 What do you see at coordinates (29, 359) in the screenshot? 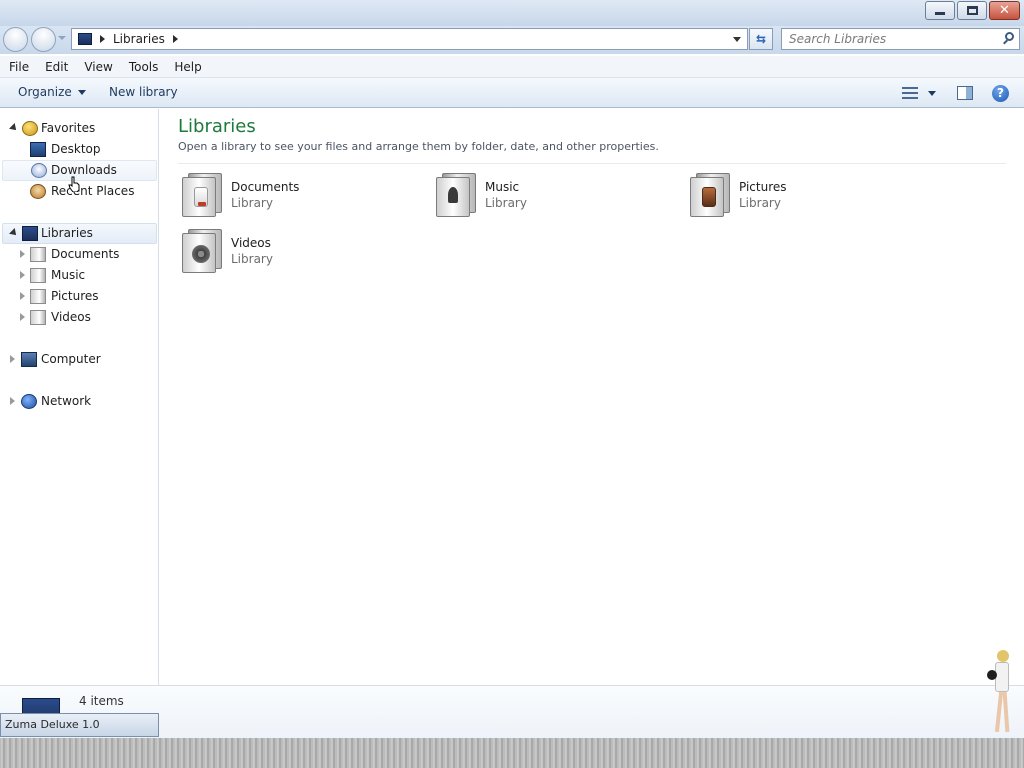
I see `computer-icon` at bounding box center [29, 359].